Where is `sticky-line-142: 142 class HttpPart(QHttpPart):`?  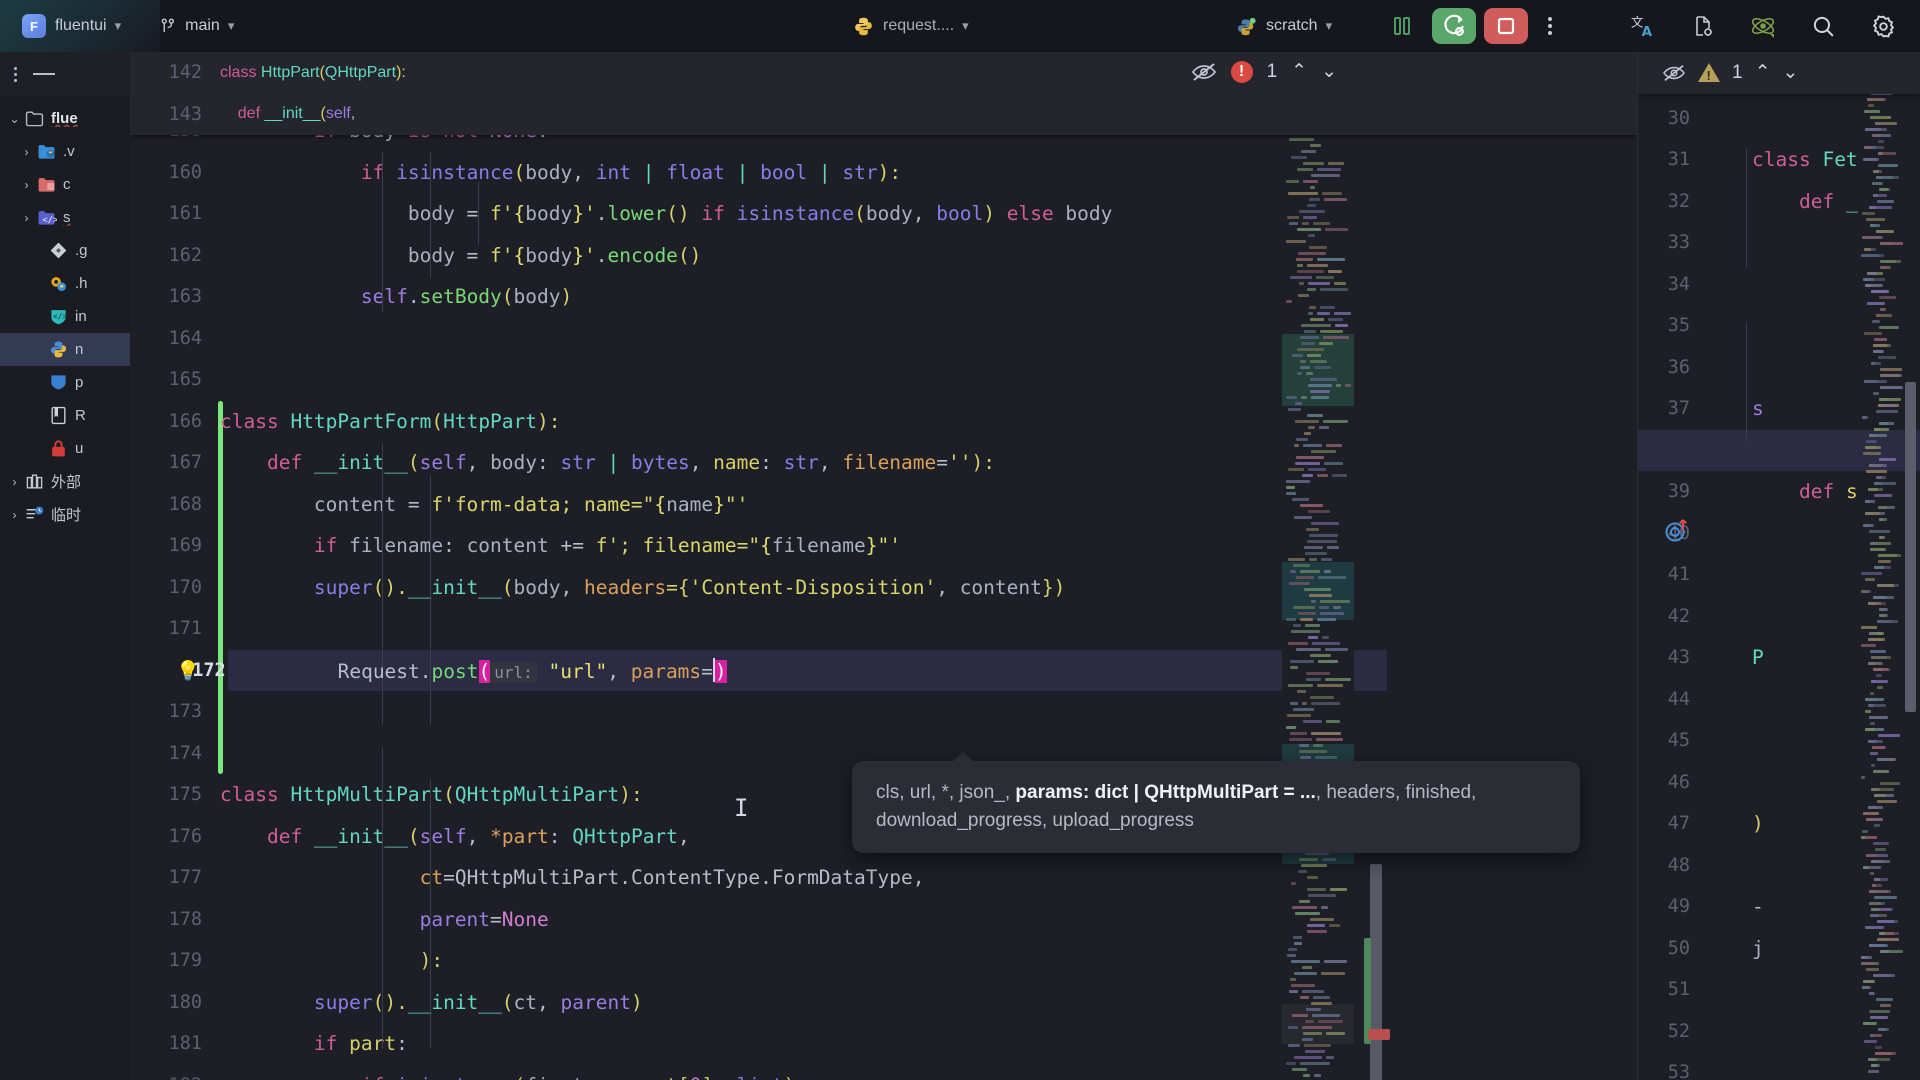 sticky-line-142: 142 class HttpPart(QHttpPart): is located at coordinates (883, 73).